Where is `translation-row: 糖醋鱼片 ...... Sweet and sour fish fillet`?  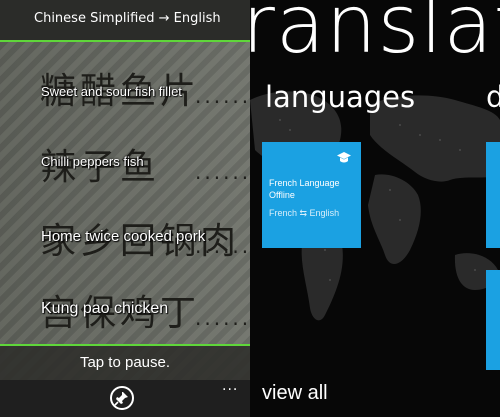
translation-row: 糖醋鱼片 ...... Sweet and sour fish fillet is located at coordinates (125, 88).